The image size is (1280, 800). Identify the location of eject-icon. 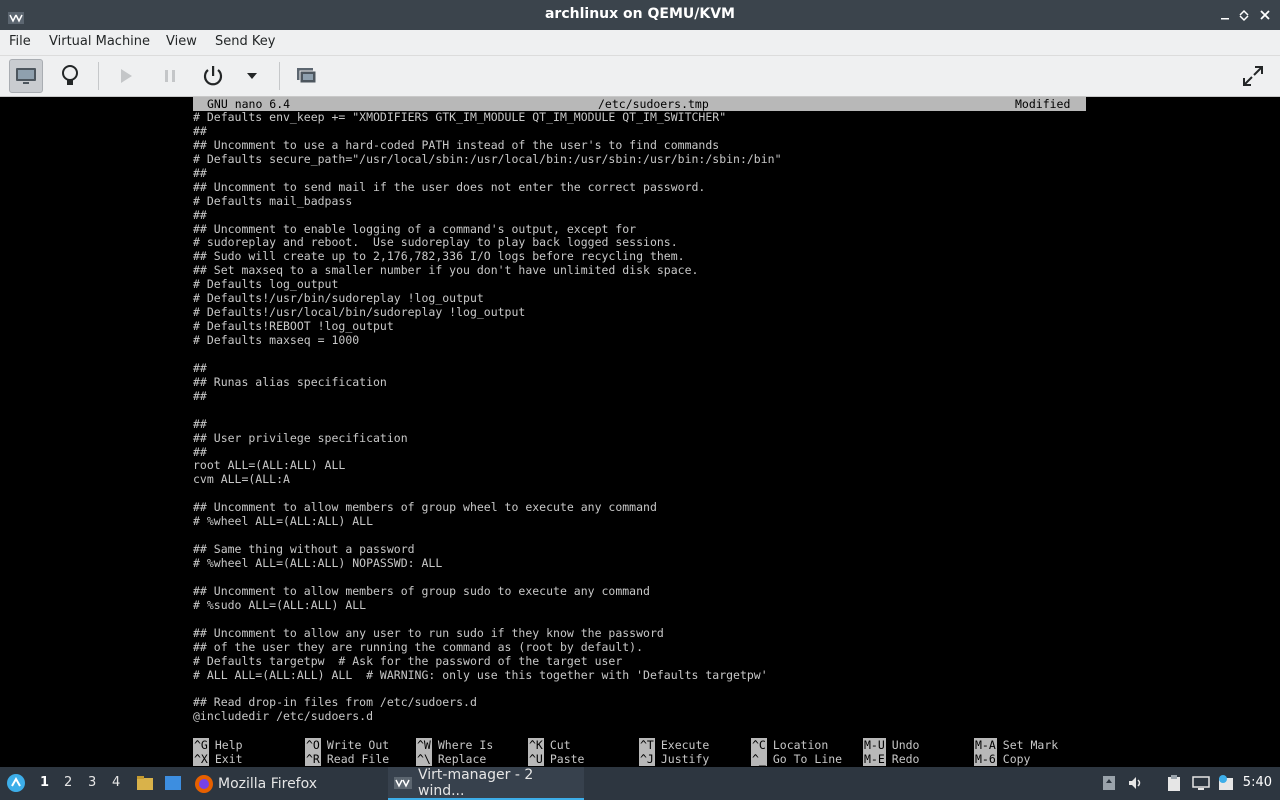
(1109, 783).